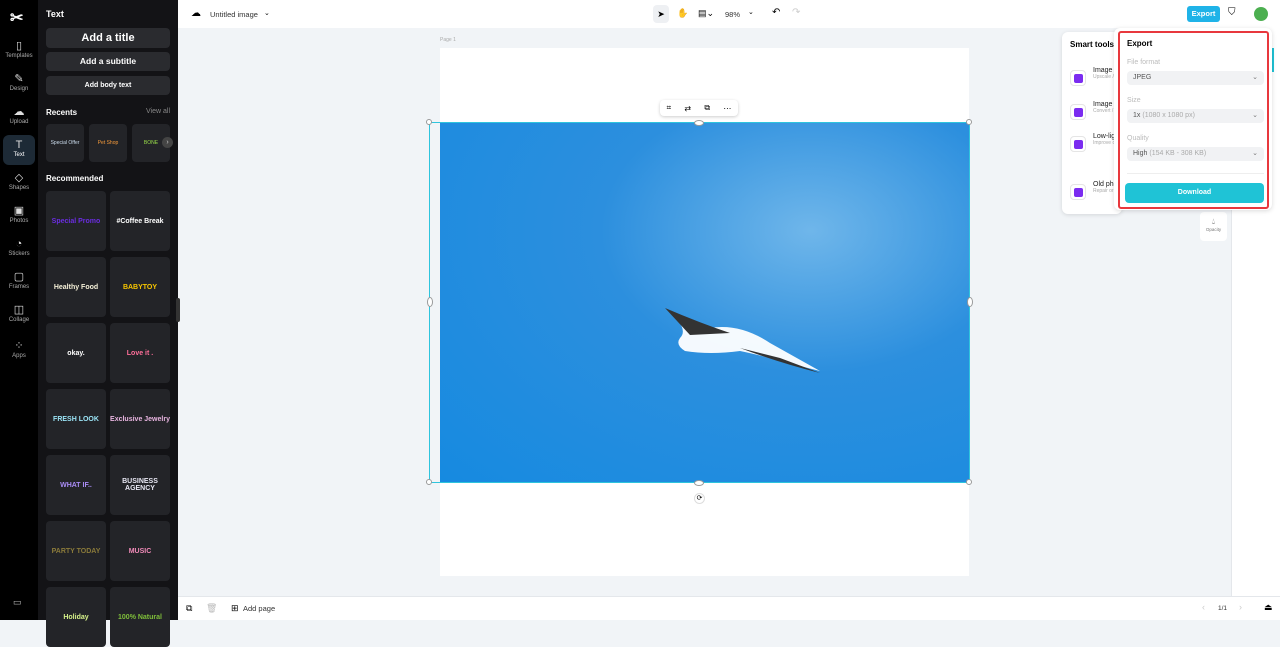 The image size is (1280, 647). Describe the element at coordinates (1140, 153) in the screenshot. I see `quality-value: High` at that location.